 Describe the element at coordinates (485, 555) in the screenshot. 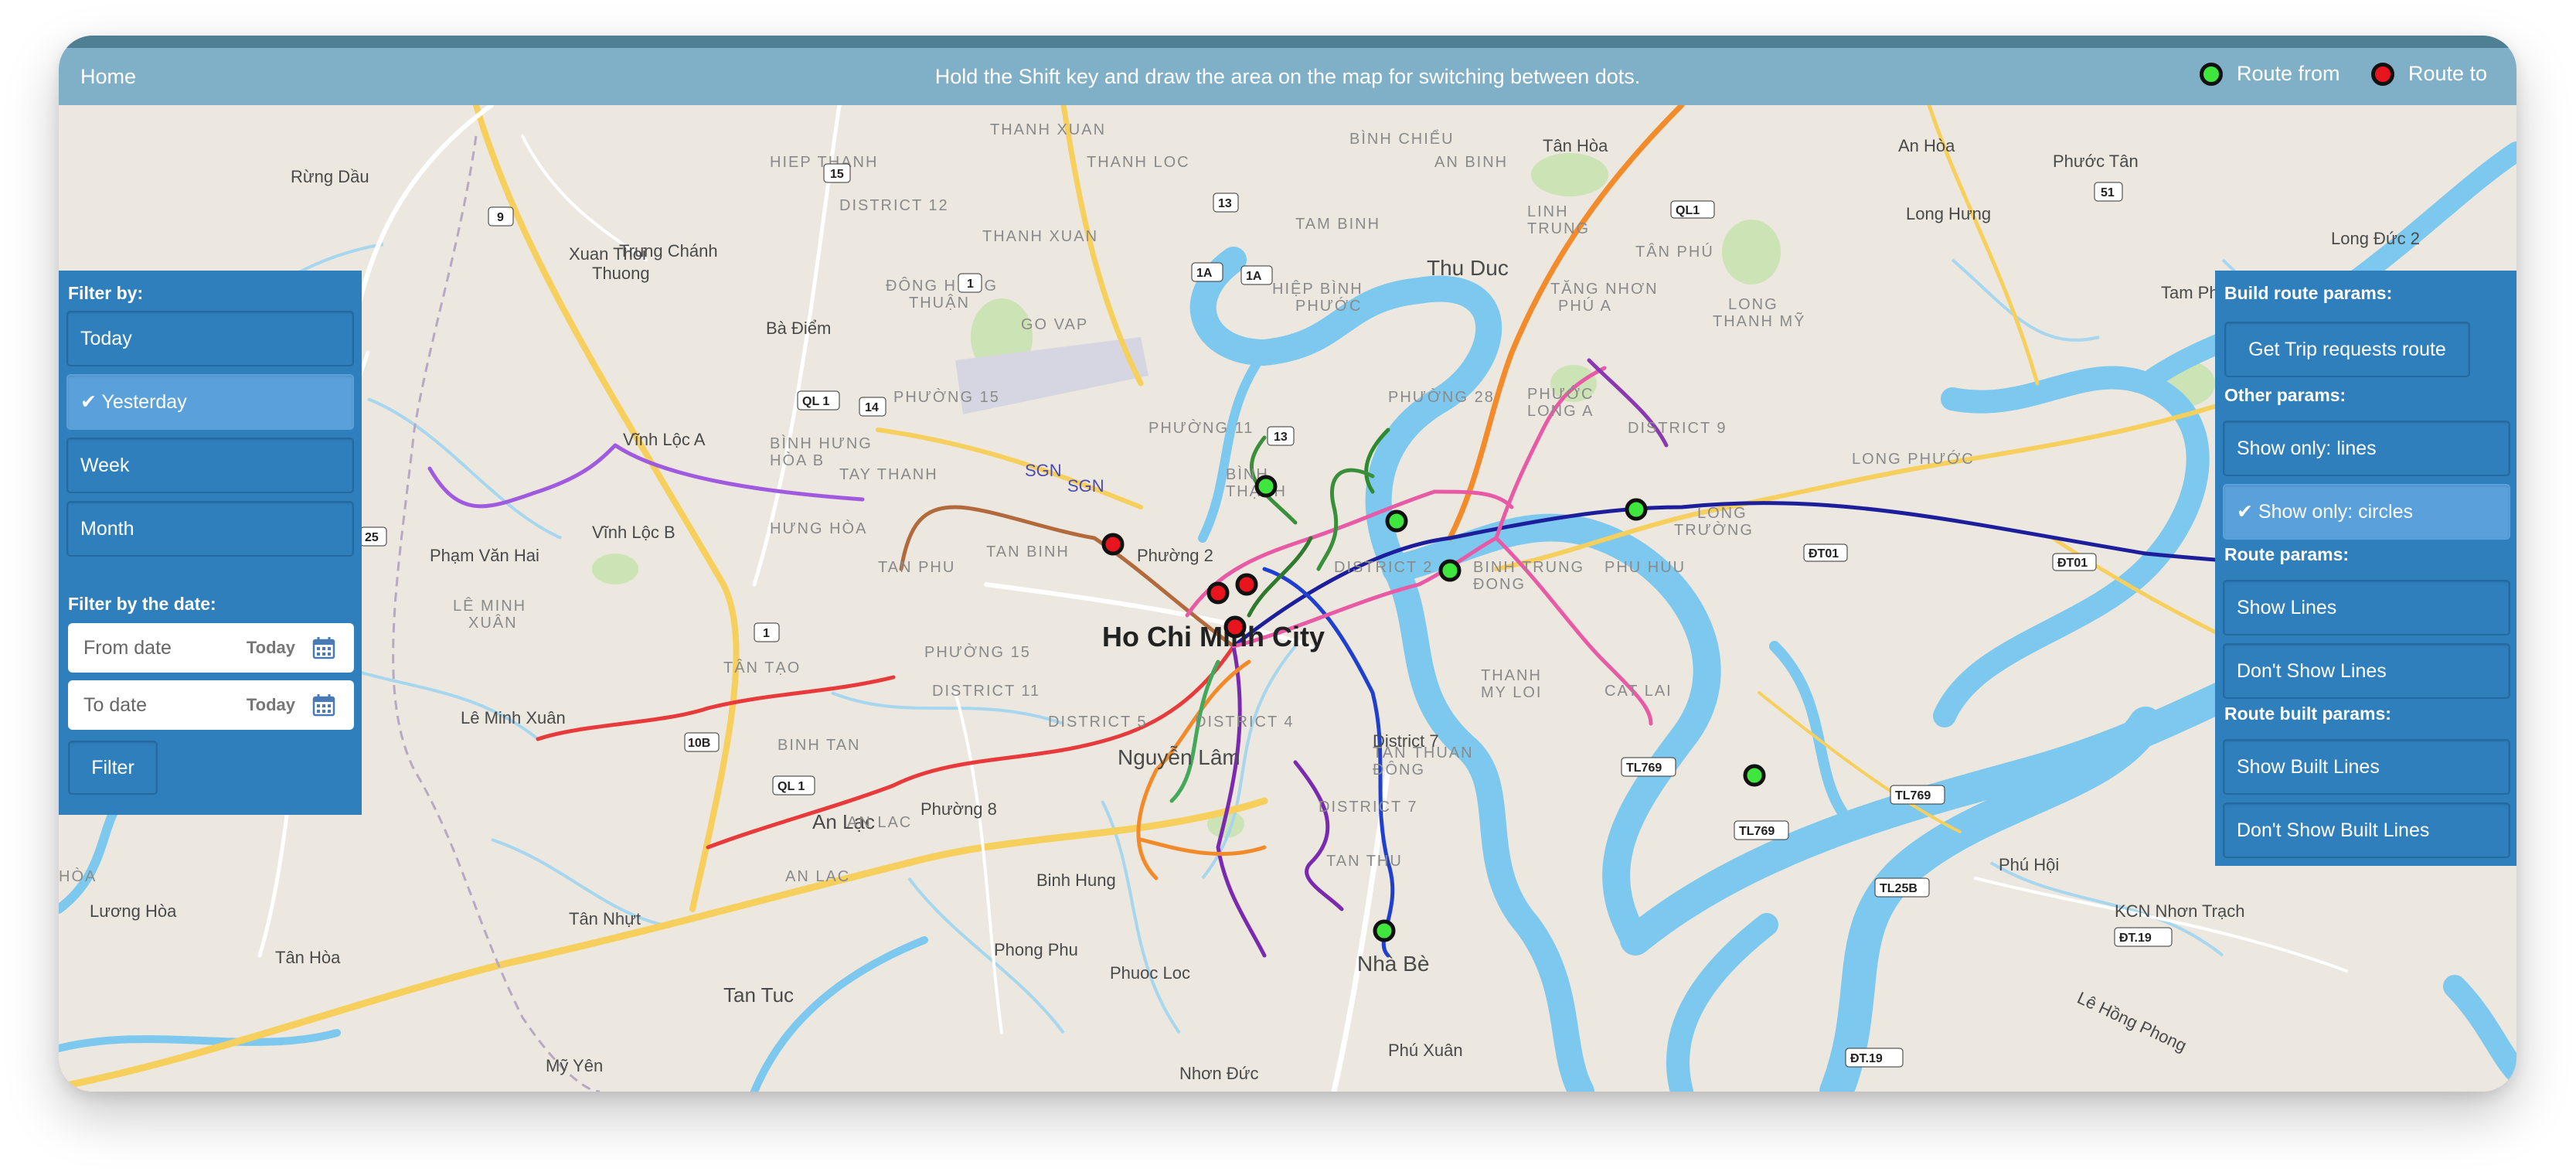

I see `map-label: Phạm Văn Hai` at that location.